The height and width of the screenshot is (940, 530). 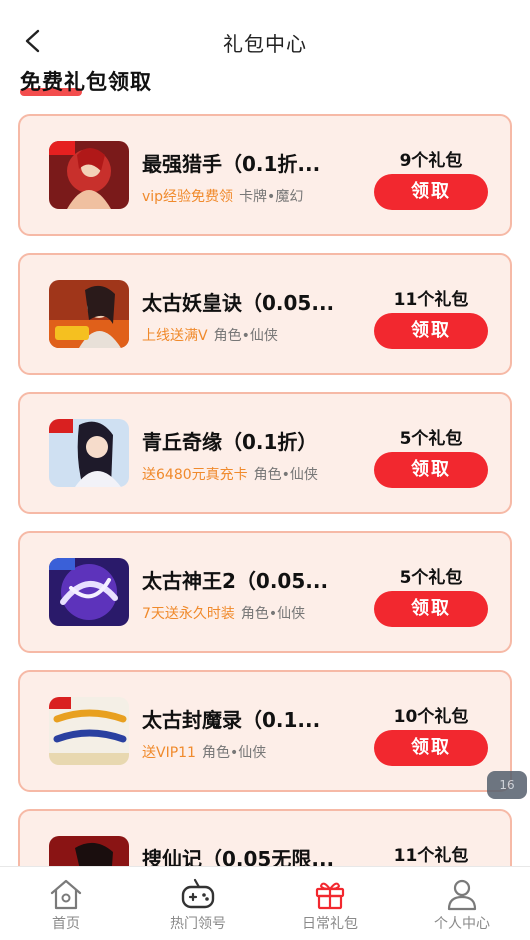 I want to click on user-icon, so click(x=462, y=895).